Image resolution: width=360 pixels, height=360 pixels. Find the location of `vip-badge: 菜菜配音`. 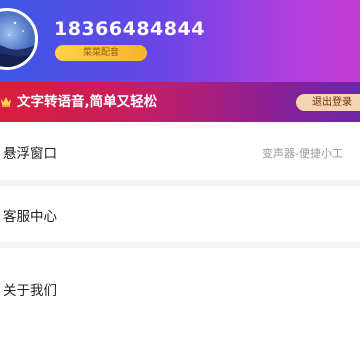

vip-badge: 菜菜配音 is located at coordinates (101, 53).